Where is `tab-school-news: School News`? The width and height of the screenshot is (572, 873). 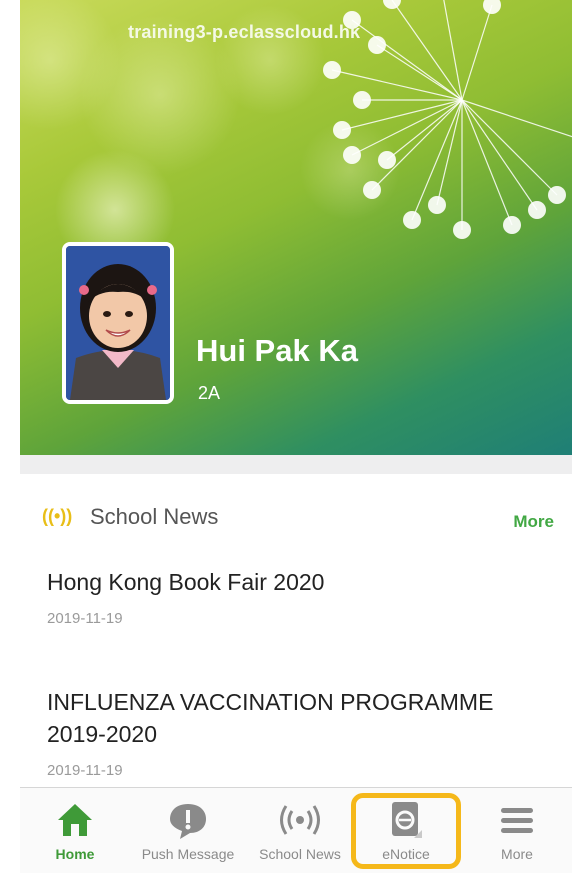 tab-school-news: School News is located at coordinates (300, 830).